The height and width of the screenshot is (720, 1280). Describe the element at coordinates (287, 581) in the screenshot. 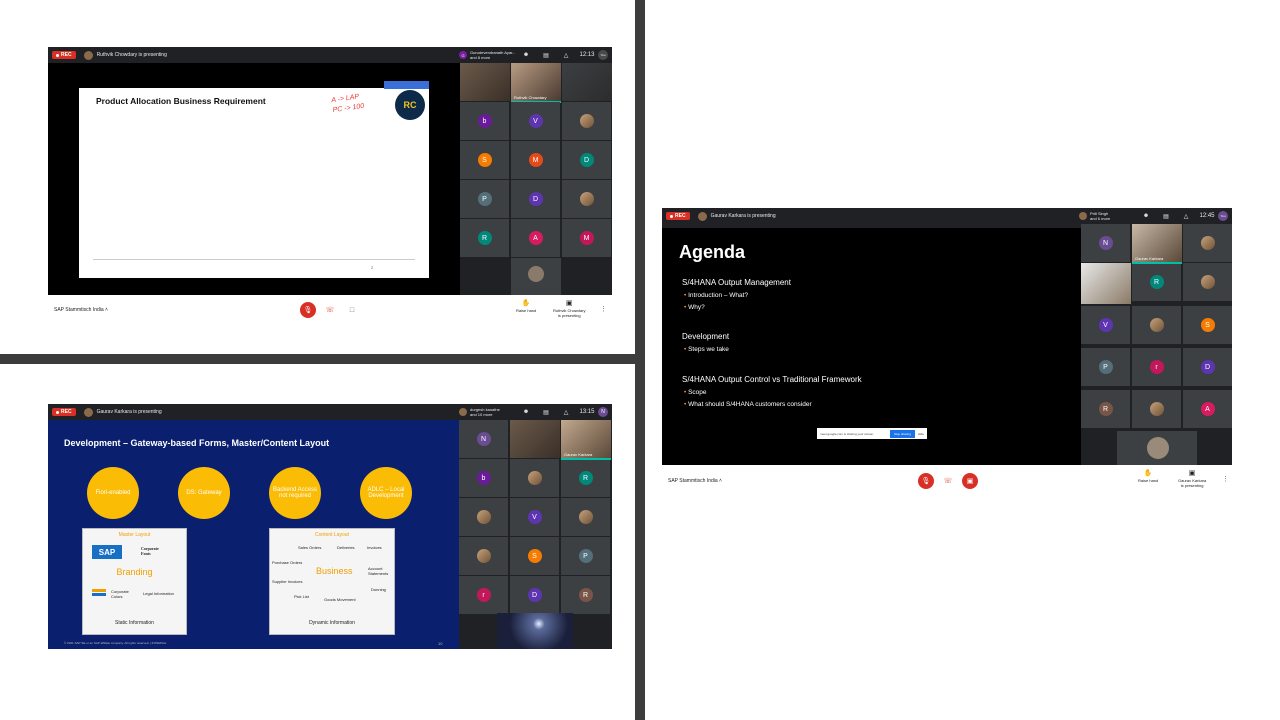

I see `content-item: Supplier Invoices` at that location.